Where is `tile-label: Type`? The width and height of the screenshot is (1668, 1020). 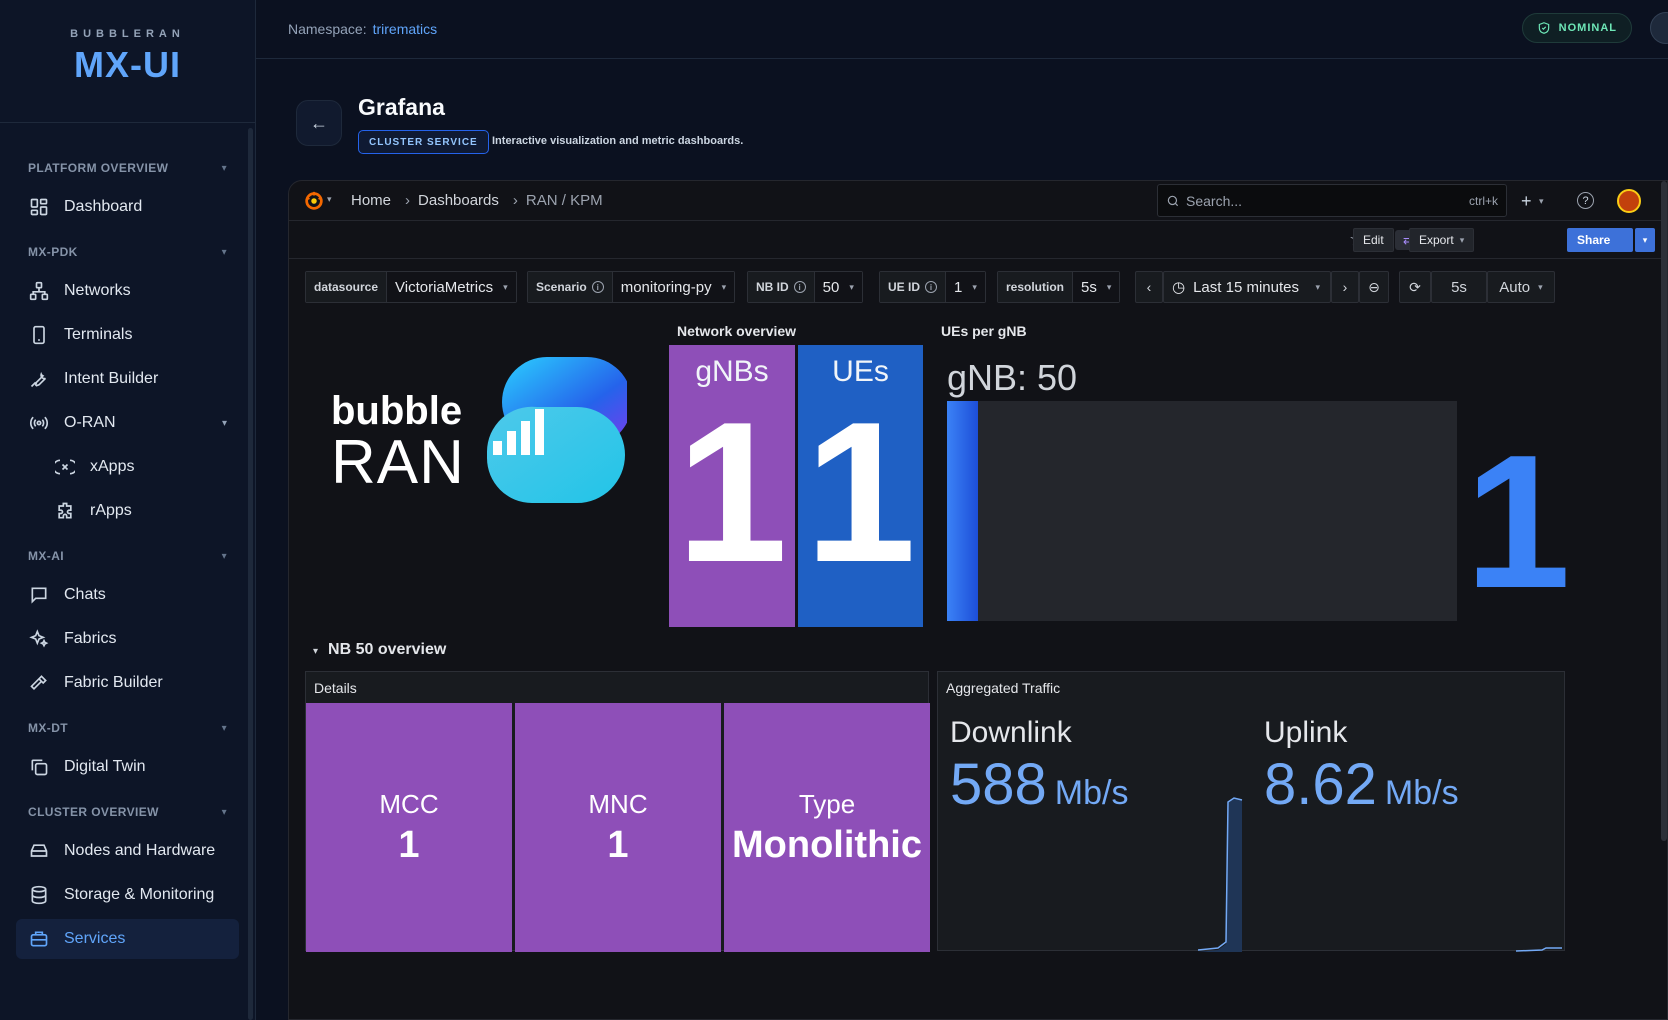
tile-label: Type is located at coordinates (827, 803).